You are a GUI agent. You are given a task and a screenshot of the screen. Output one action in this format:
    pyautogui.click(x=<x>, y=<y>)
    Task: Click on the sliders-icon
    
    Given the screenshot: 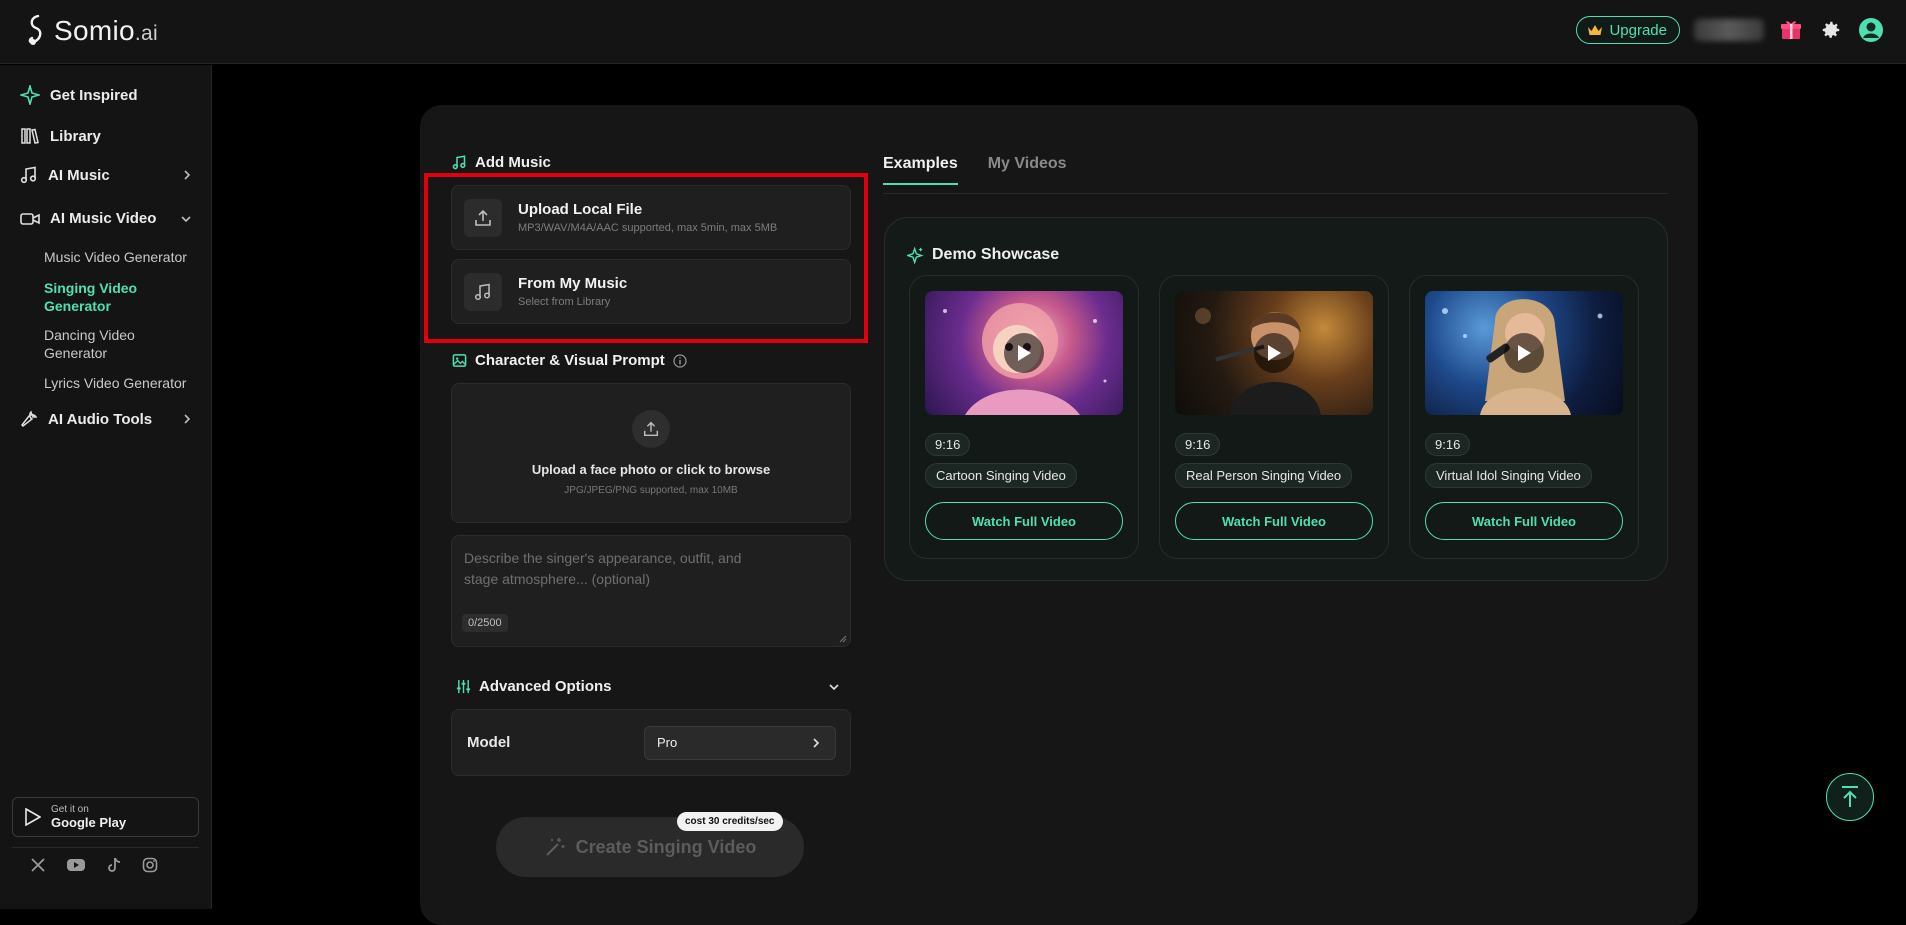 What is the action you would take?
    pyautogui.click(x=463, y=686)
    